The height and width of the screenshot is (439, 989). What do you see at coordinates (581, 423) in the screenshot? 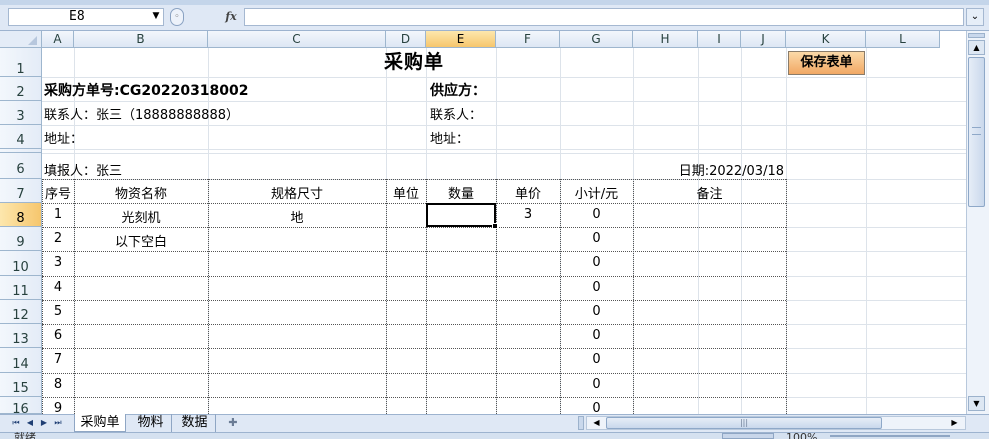
I see `tab-split-box` at bounding box center [581, 423].